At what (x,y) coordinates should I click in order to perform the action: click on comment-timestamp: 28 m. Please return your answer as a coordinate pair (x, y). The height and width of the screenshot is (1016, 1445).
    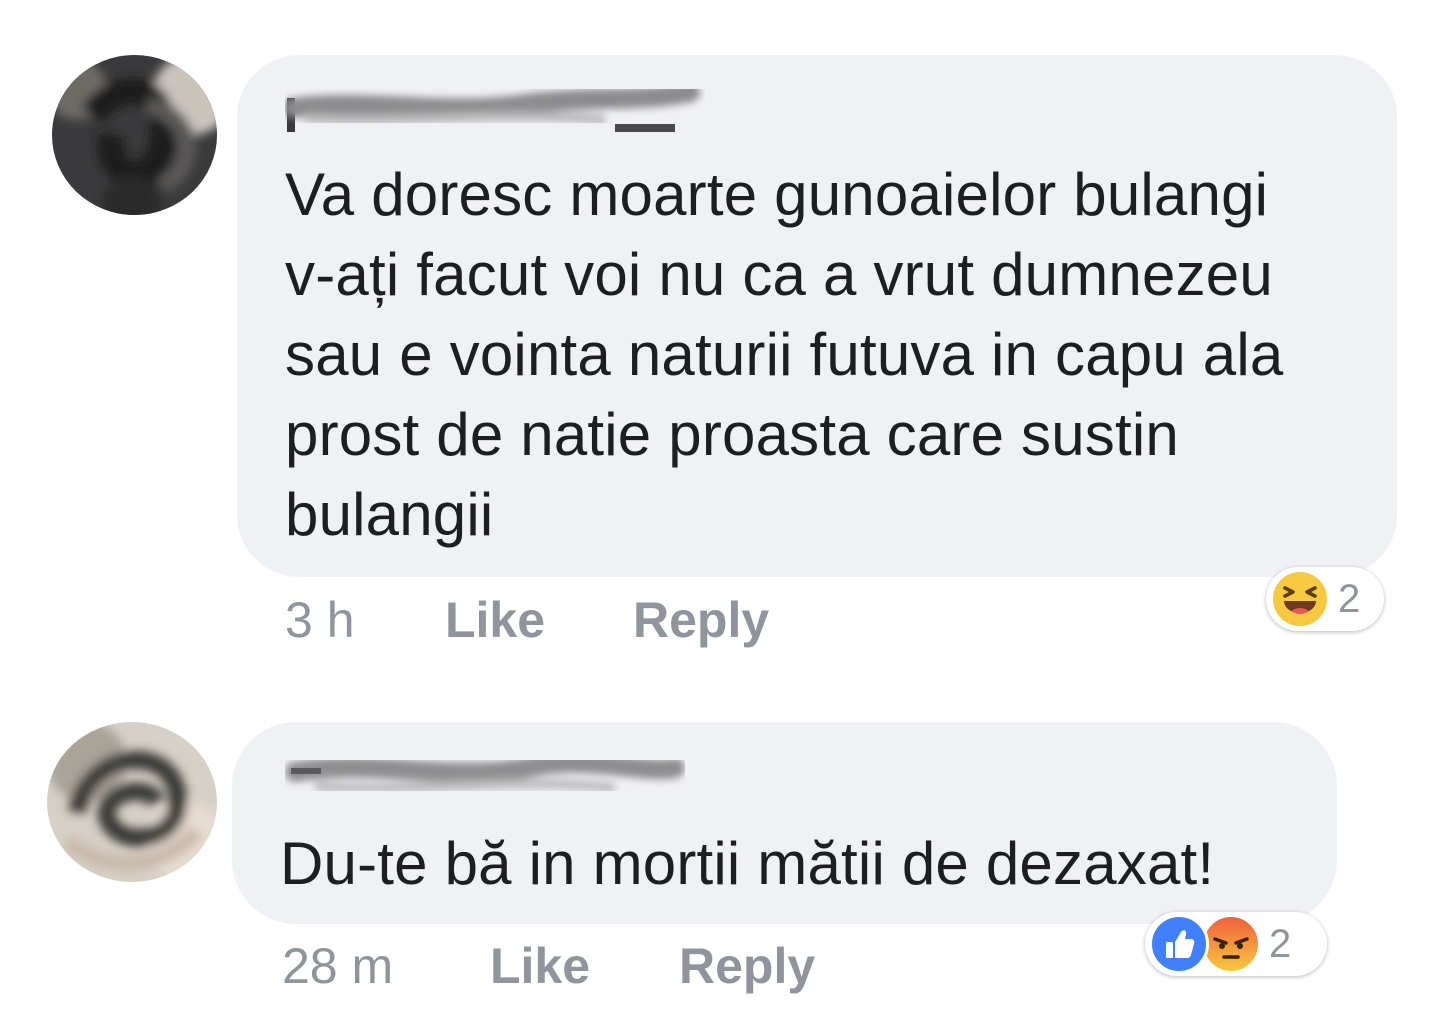
    Looking at the image, I should click on (337, 966).